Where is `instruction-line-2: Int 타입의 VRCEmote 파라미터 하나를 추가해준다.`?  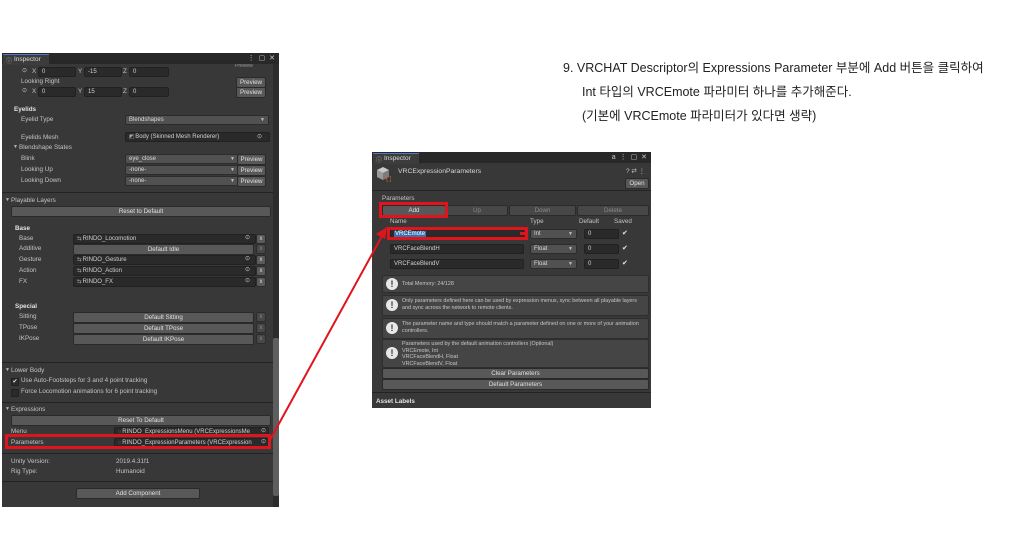 instruction-line-2: Int 타입의 VRCEmote 파라미터 하나를 추가해준다. is located at coordinates (717, 92).